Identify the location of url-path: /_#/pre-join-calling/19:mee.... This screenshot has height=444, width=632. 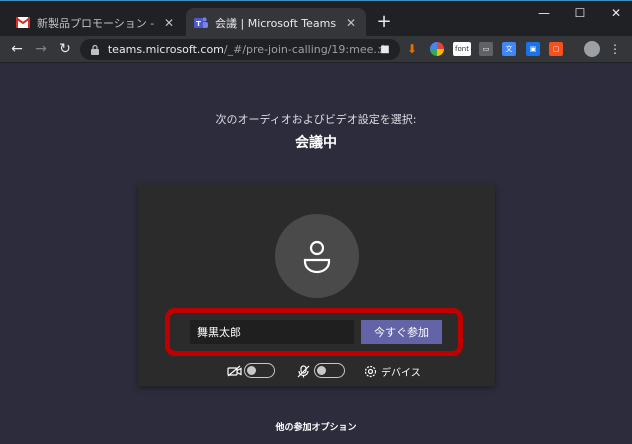
(302, 49).